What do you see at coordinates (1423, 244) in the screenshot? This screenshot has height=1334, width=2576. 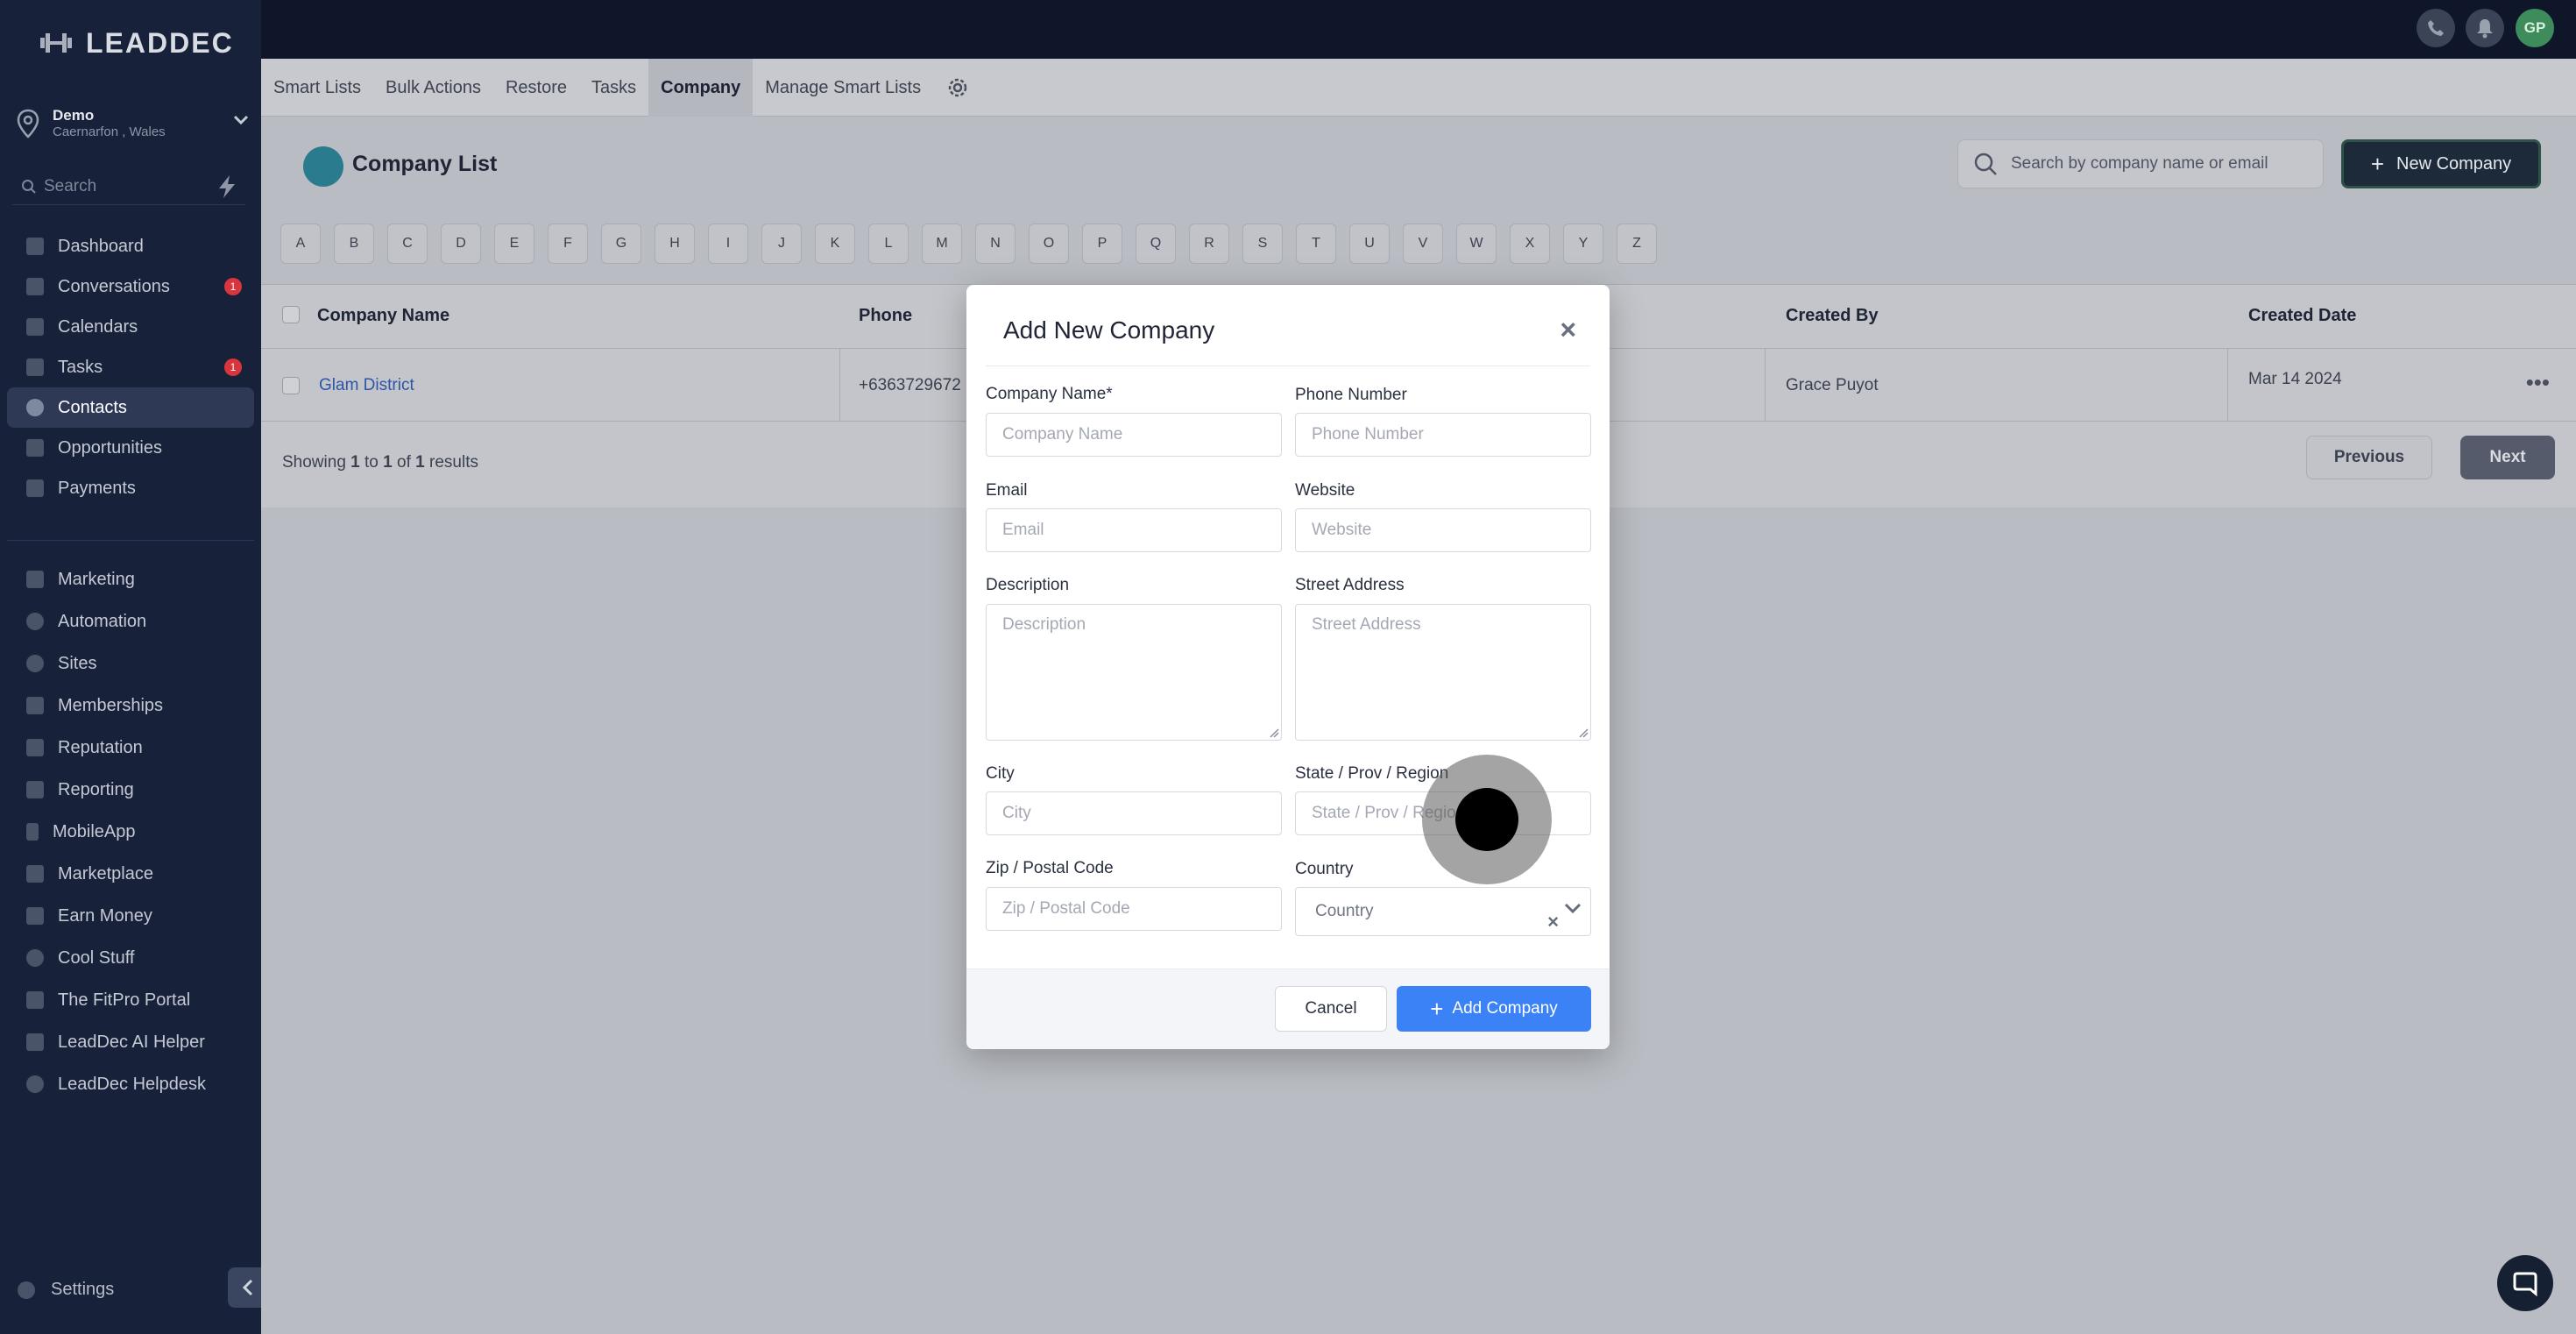 I see `alphabet-filter-v: V` at bounding box center [1423, 244].